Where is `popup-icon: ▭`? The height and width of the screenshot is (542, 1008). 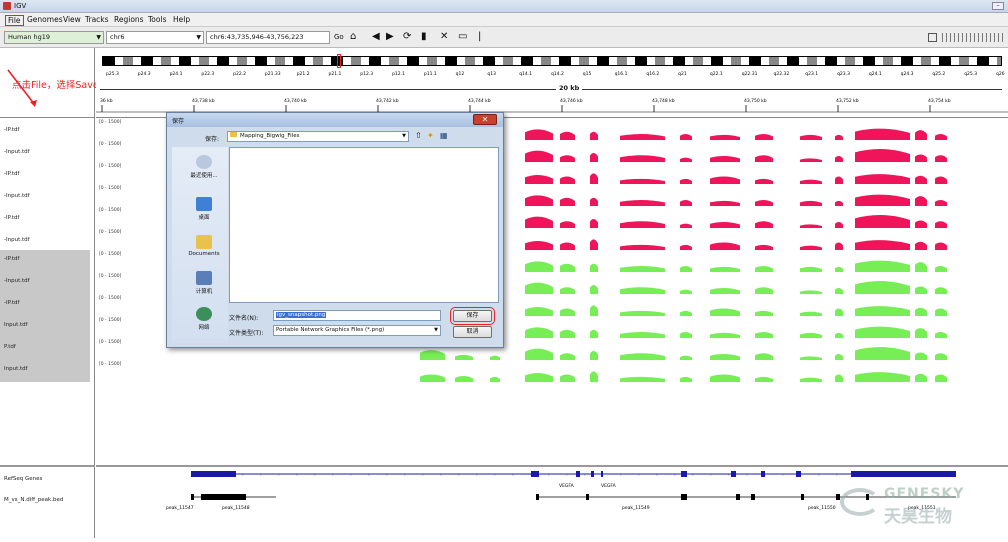 popup-icon: ▭ is located at coordinates (462, 37).